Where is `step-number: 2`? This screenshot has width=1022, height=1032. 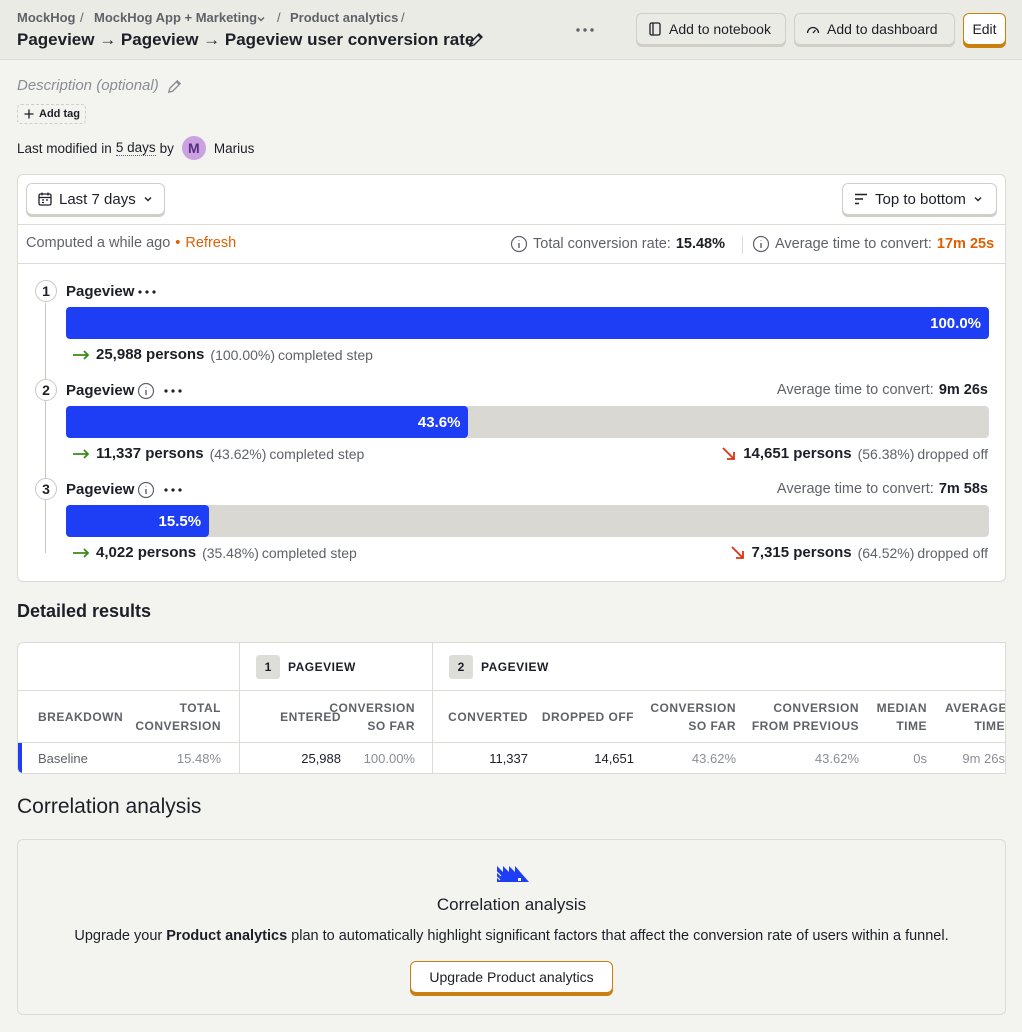 step-number: 2 is located at coordinates (46, 390).